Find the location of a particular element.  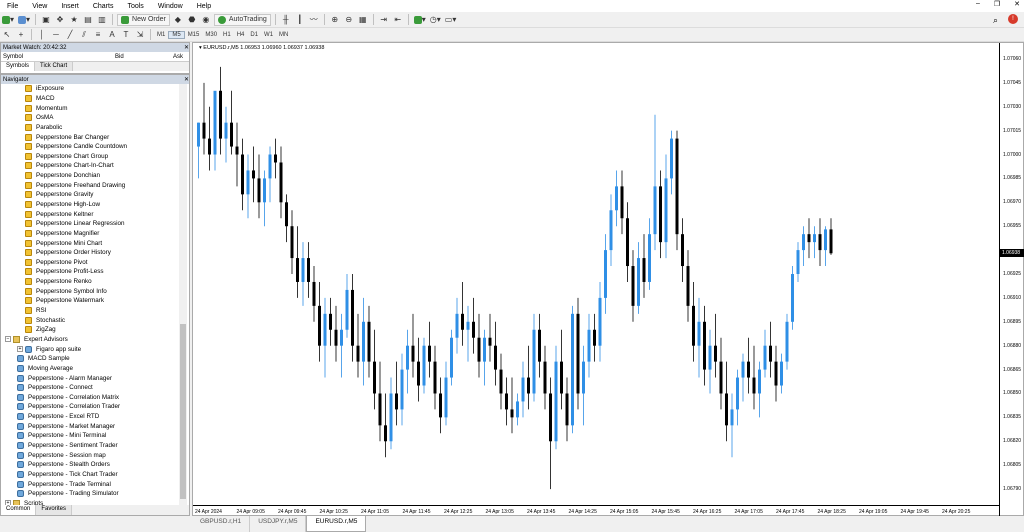

expert-advisor-item: Pepperstone - Connect is located at coordinates (90, 388).